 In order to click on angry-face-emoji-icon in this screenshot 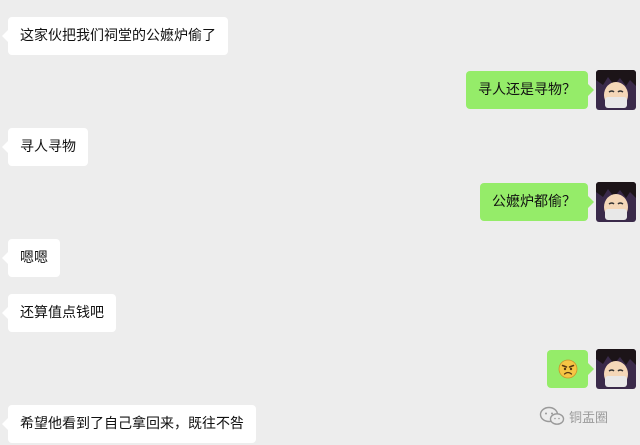, I will do `click(567, 369)`.